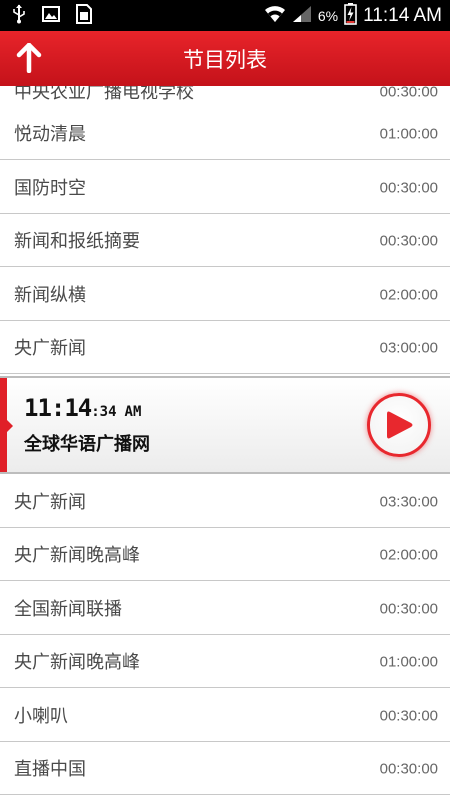 This screenshot has width=450, height=800. Describe the element at coordinates (225, 768) in the screenshot. I see `program-row: 直播中国 00:30:00` at that location.